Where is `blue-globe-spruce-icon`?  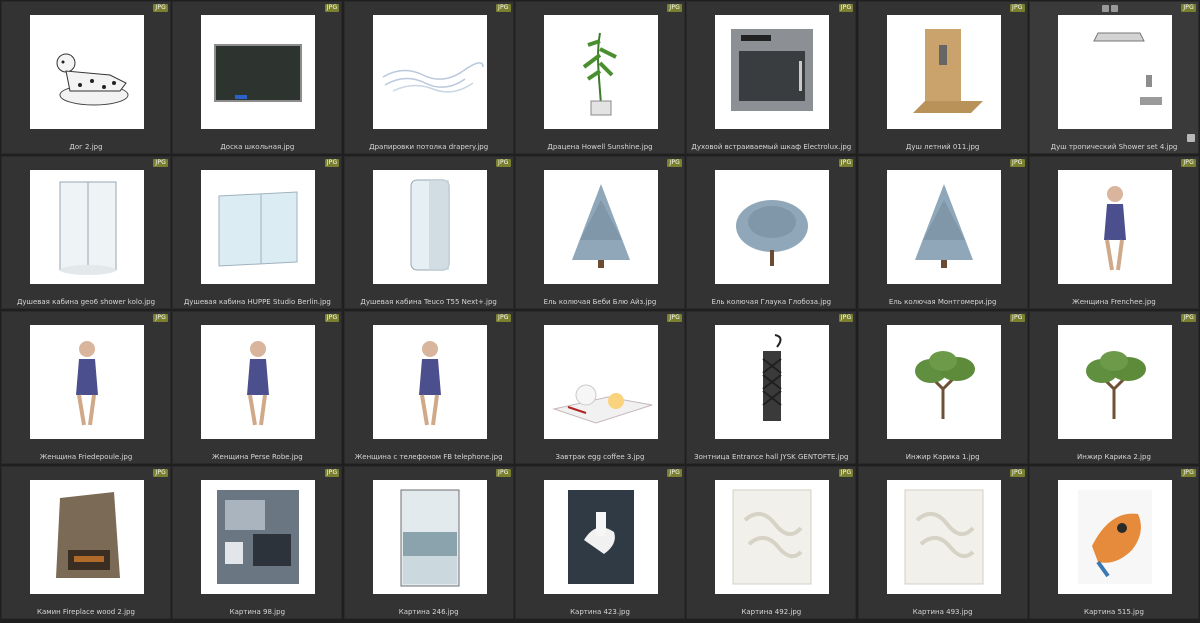 blue-globe-spruce-icon is located at coordinates (772, 227).